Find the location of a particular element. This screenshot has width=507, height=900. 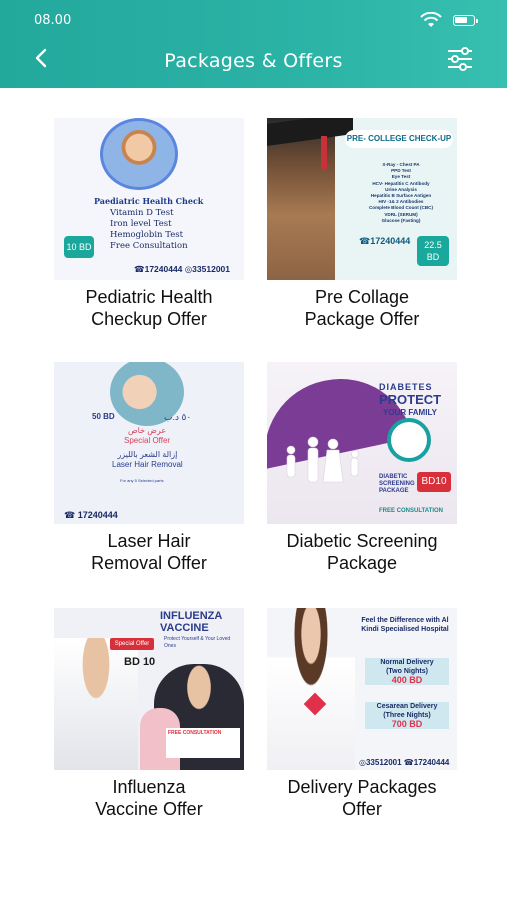

package-title-line: Delivery Packages is located at coordinates (362, 787).